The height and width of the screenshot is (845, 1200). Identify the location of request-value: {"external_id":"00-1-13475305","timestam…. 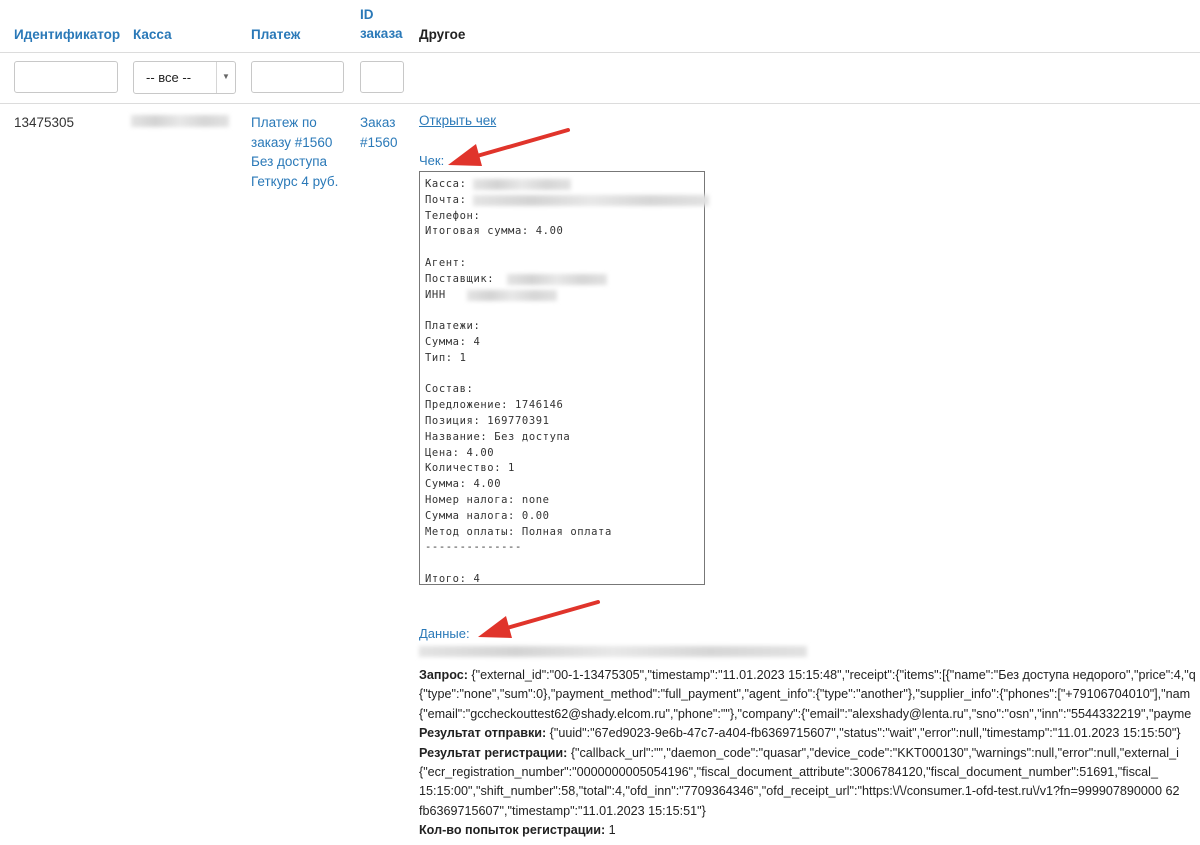
(831, 675).